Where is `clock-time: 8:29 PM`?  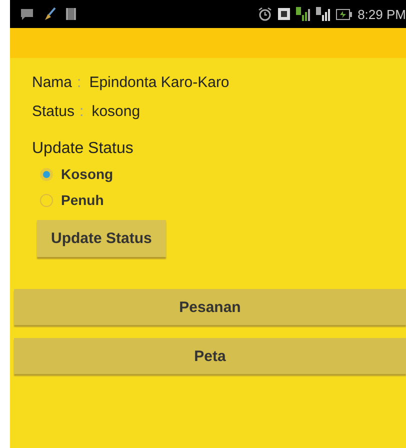 clock-time: 8:29 PM is located at coordinates (382, 14).